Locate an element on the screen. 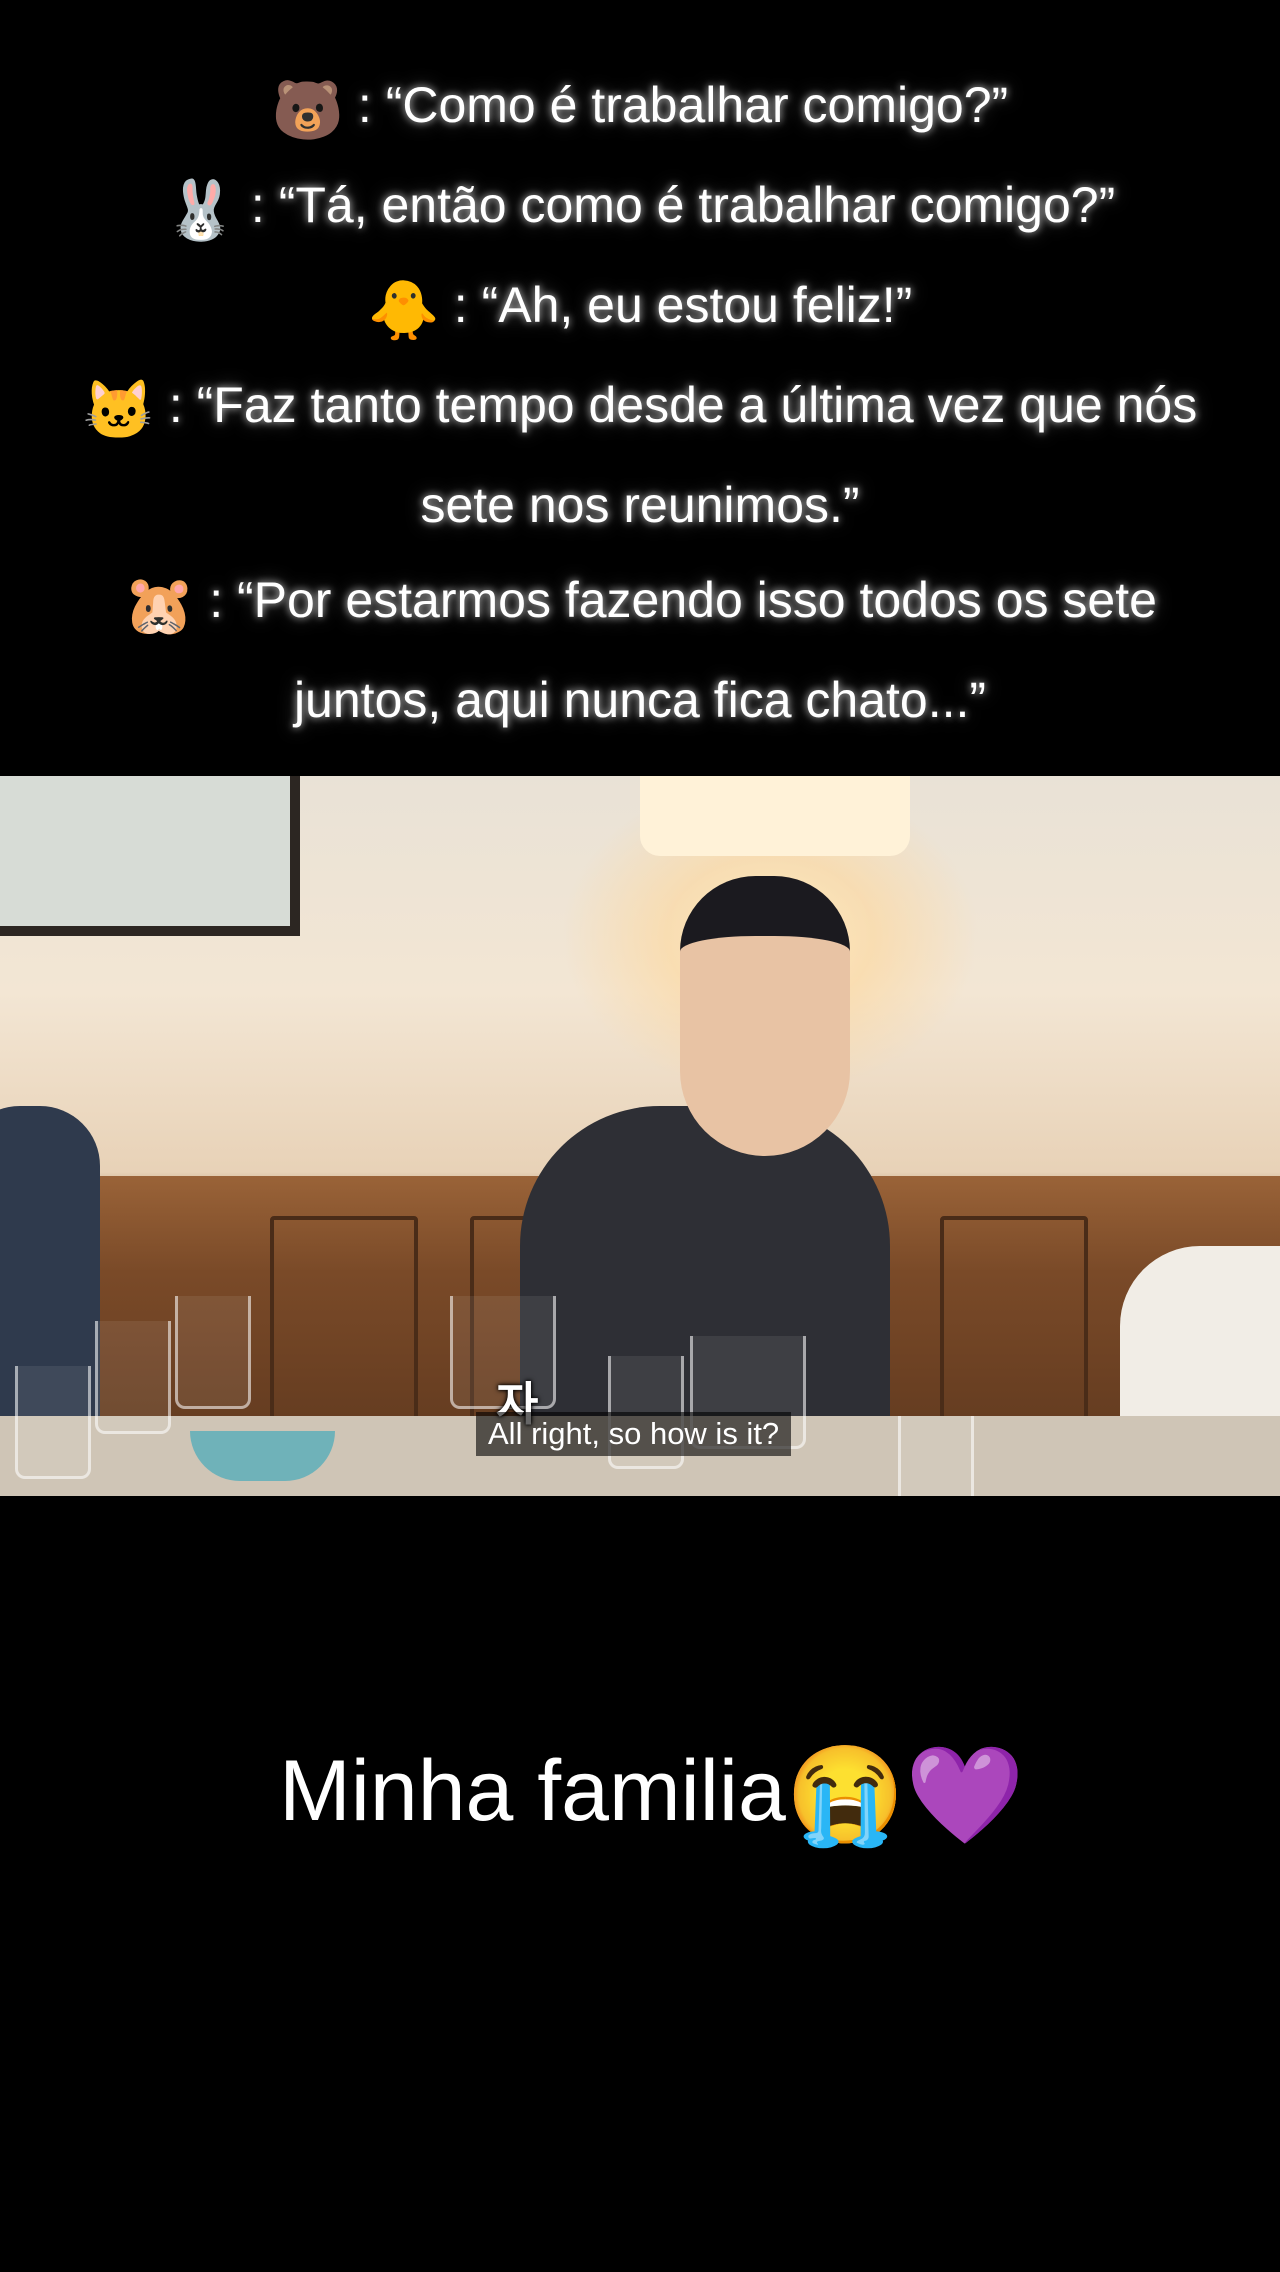  purple-heart-icon: 💜 is located at coordinates (965, 1795).